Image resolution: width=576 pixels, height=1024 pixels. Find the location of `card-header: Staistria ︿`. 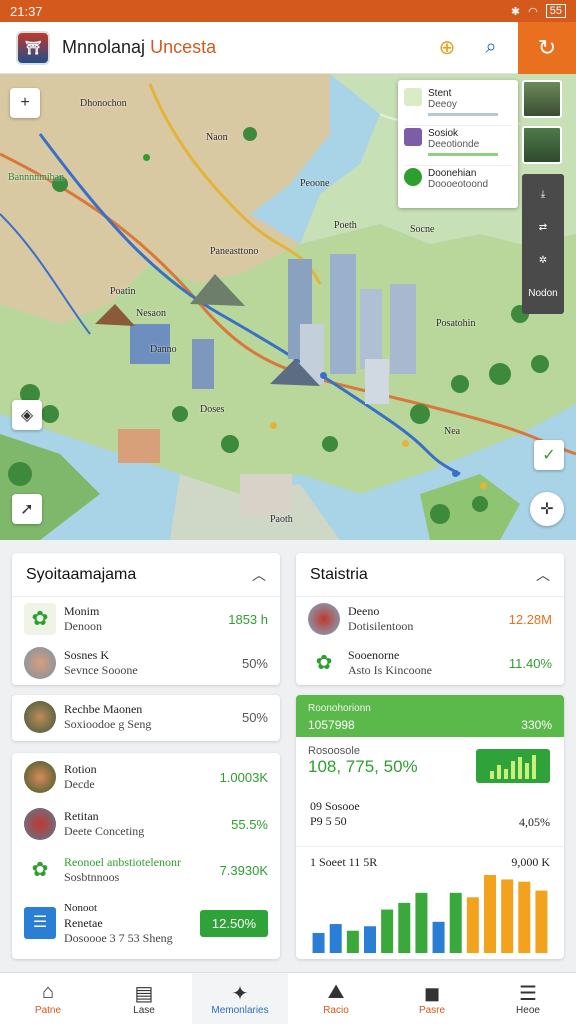

card-header: Staistria ︿ is located at coordinates (430, 575).